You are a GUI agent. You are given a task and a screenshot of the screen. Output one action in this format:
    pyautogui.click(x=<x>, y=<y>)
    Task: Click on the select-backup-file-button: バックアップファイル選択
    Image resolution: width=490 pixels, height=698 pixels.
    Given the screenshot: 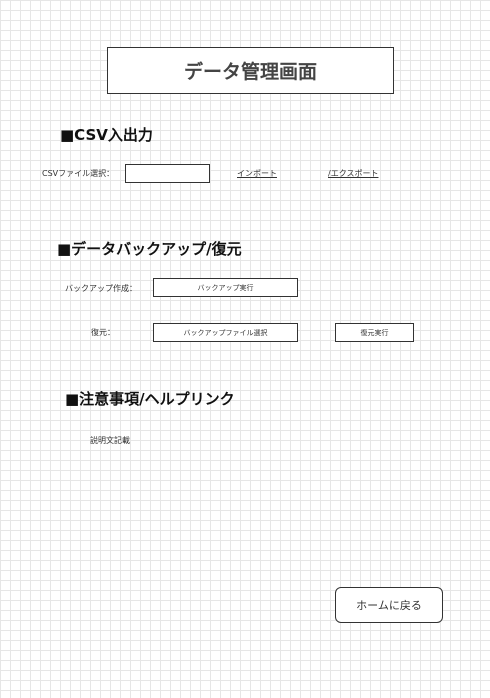 What is the action you would take?
    pyautogui.click(x=225, y=332)
    